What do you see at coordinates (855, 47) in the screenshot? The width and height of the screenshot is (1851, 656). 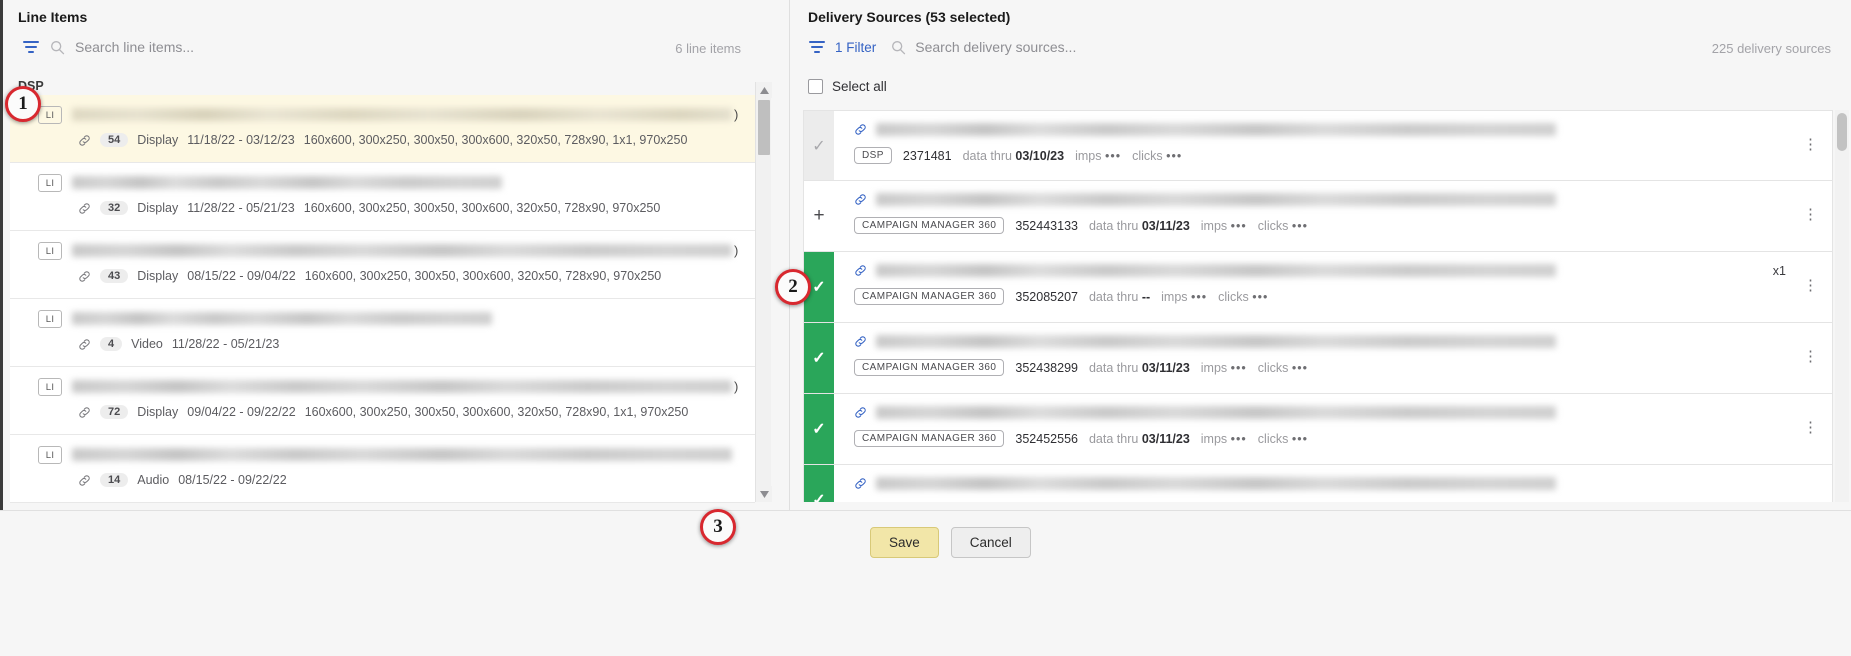 I see `filter-count-link: 1 Filter` at bounding box center [855, 47].